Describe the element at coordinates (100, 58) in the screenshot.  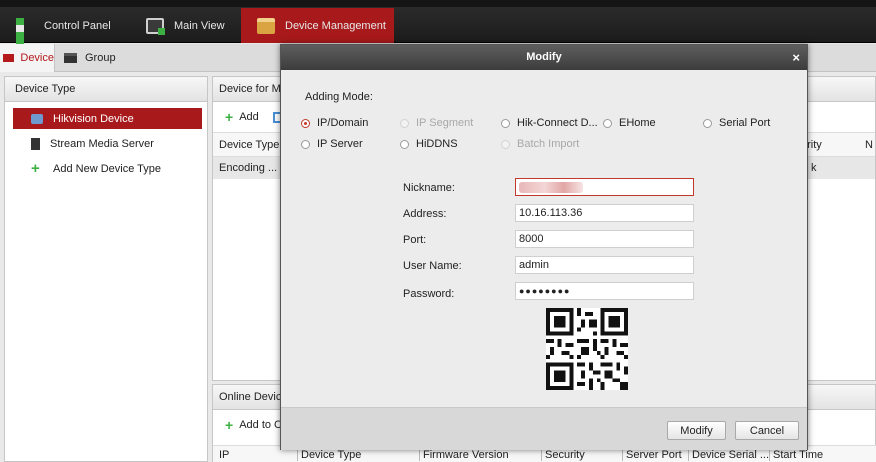
I see `subtab-label: Group` at that location.